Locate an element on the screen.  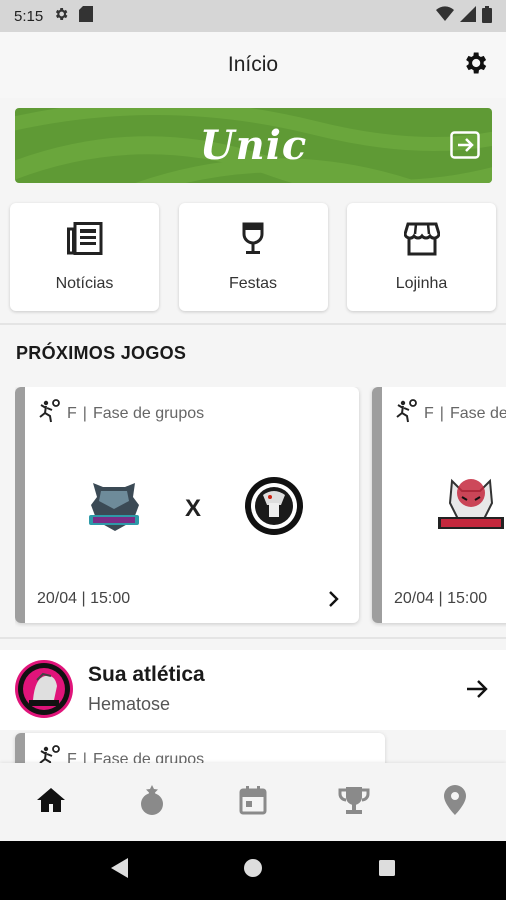
arrow-right-icon is located at coordinates (477, 689).